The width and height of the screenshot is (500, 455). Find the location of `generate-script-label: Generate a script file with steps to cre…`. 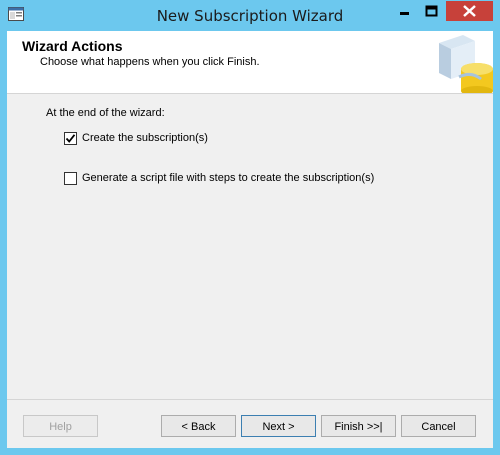

generate-script-label: Generate a script file with steps to cre… is located at coordinates (228, 178).